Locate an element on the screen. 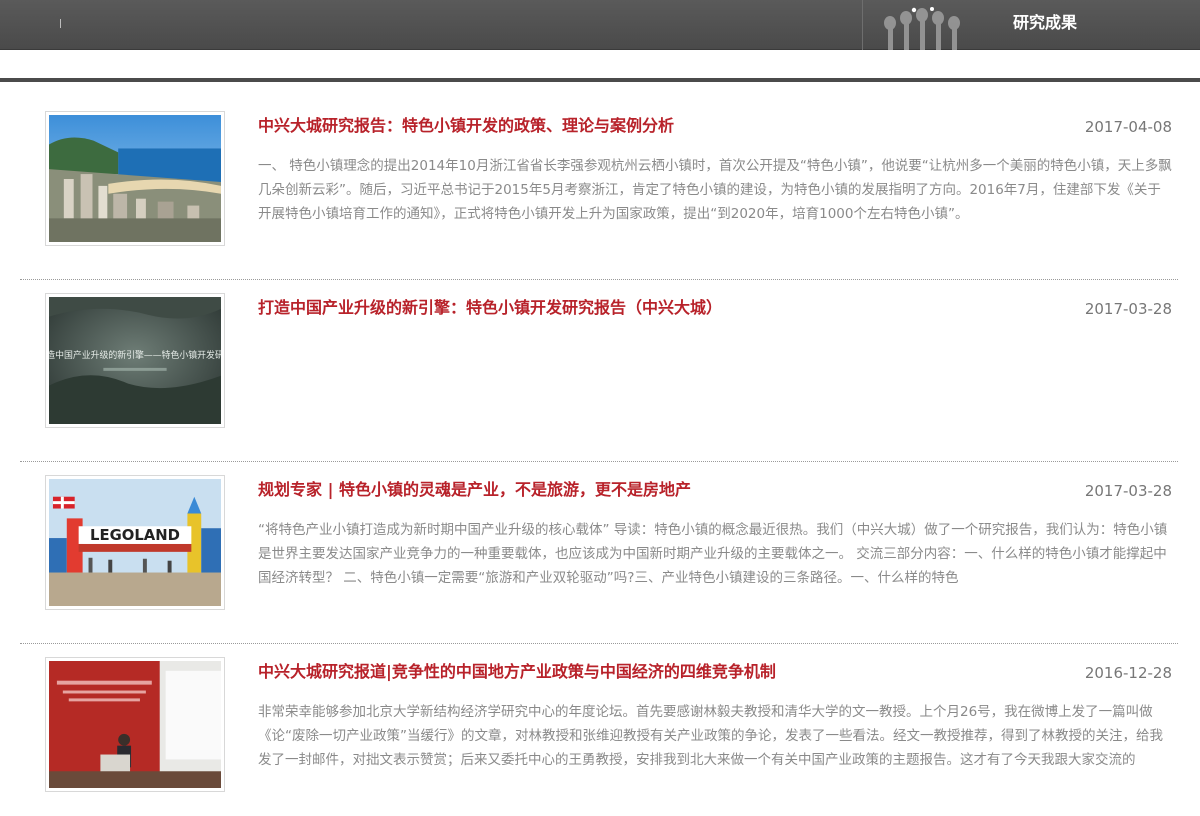 This screenshot has width=1200, height=816. conference-speech-image is located at coordinates (135, 724).